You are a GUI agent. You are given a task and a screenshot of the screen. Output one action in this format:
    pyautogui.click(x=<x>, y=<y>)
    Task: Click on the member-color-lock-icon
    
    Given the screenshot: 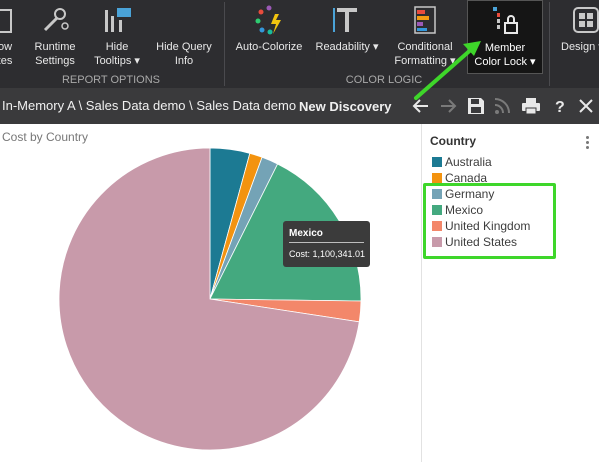 What is the action you would take?
    pyautogui.click(x=505, y=20)
    